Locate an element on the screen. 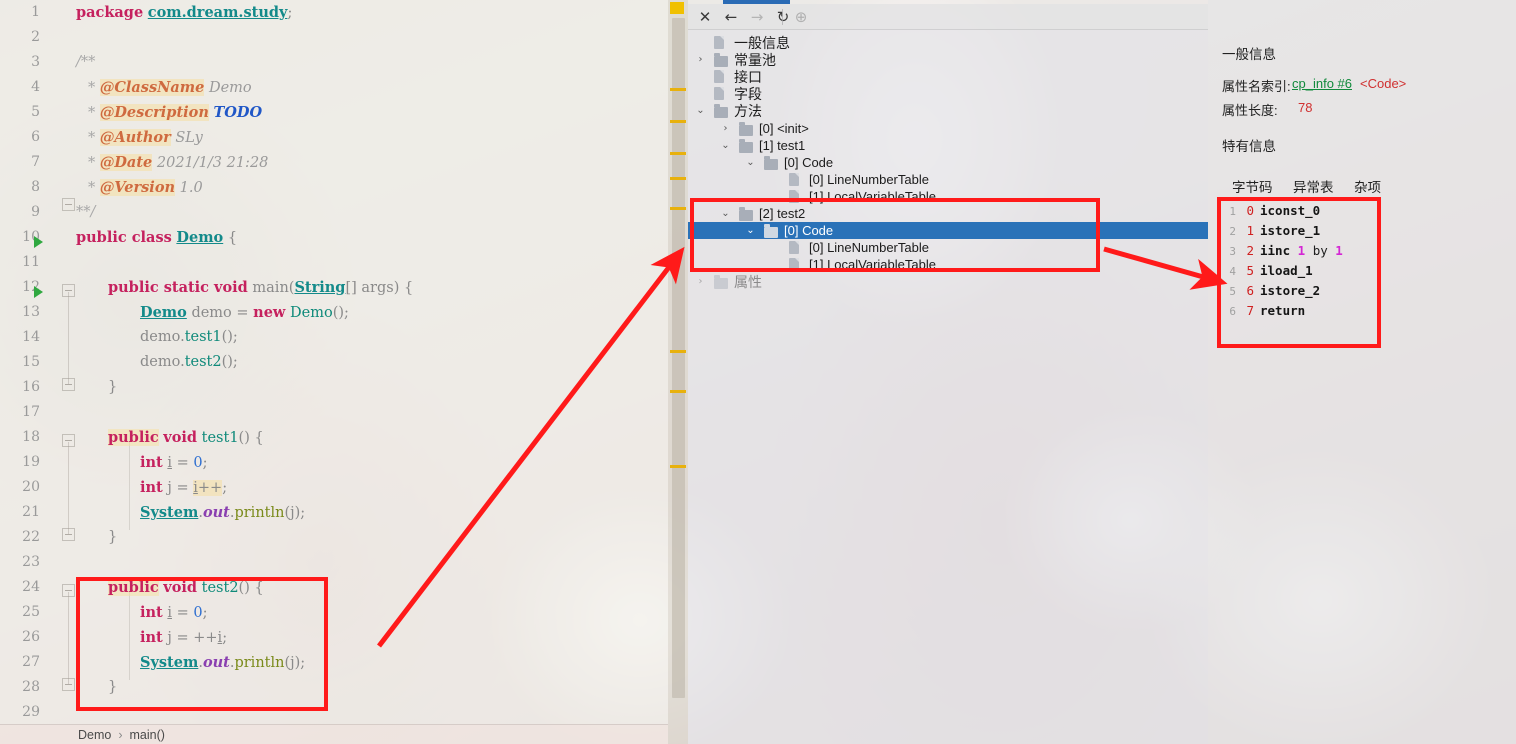  bytecode-mnemonic: istore_1 is located at coordinates (1290, 230).